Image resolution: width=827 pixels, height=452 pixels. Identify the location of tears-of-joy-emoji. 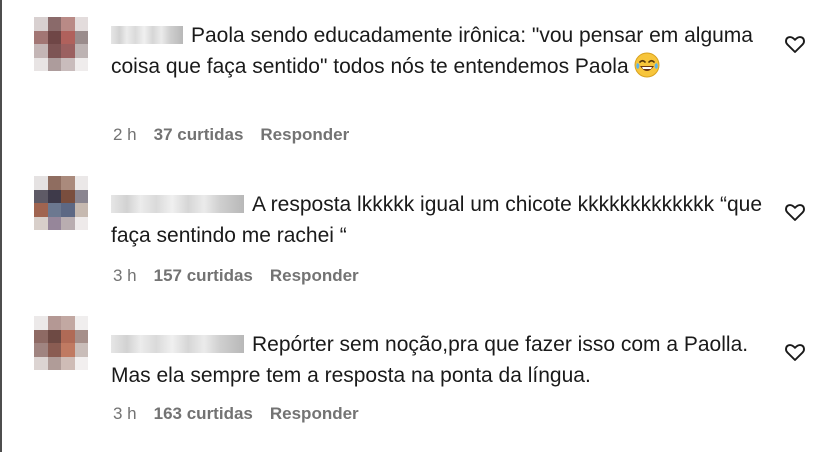
(647, 65).